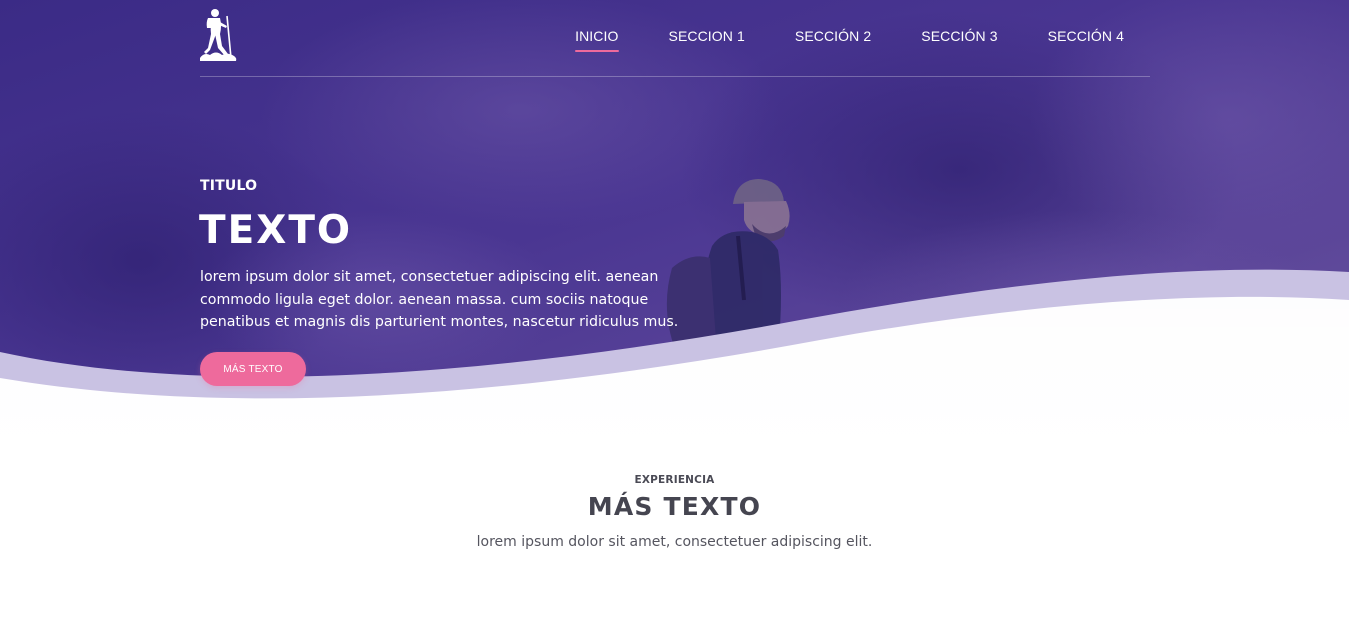 The height and width of the screenshot is (632, 1349). What do you see at coordinates (1086, 36) in the screenshot?
I see `nav-item-seccion-4: SECCIÓN 4` at bounding box center [1086, 36].